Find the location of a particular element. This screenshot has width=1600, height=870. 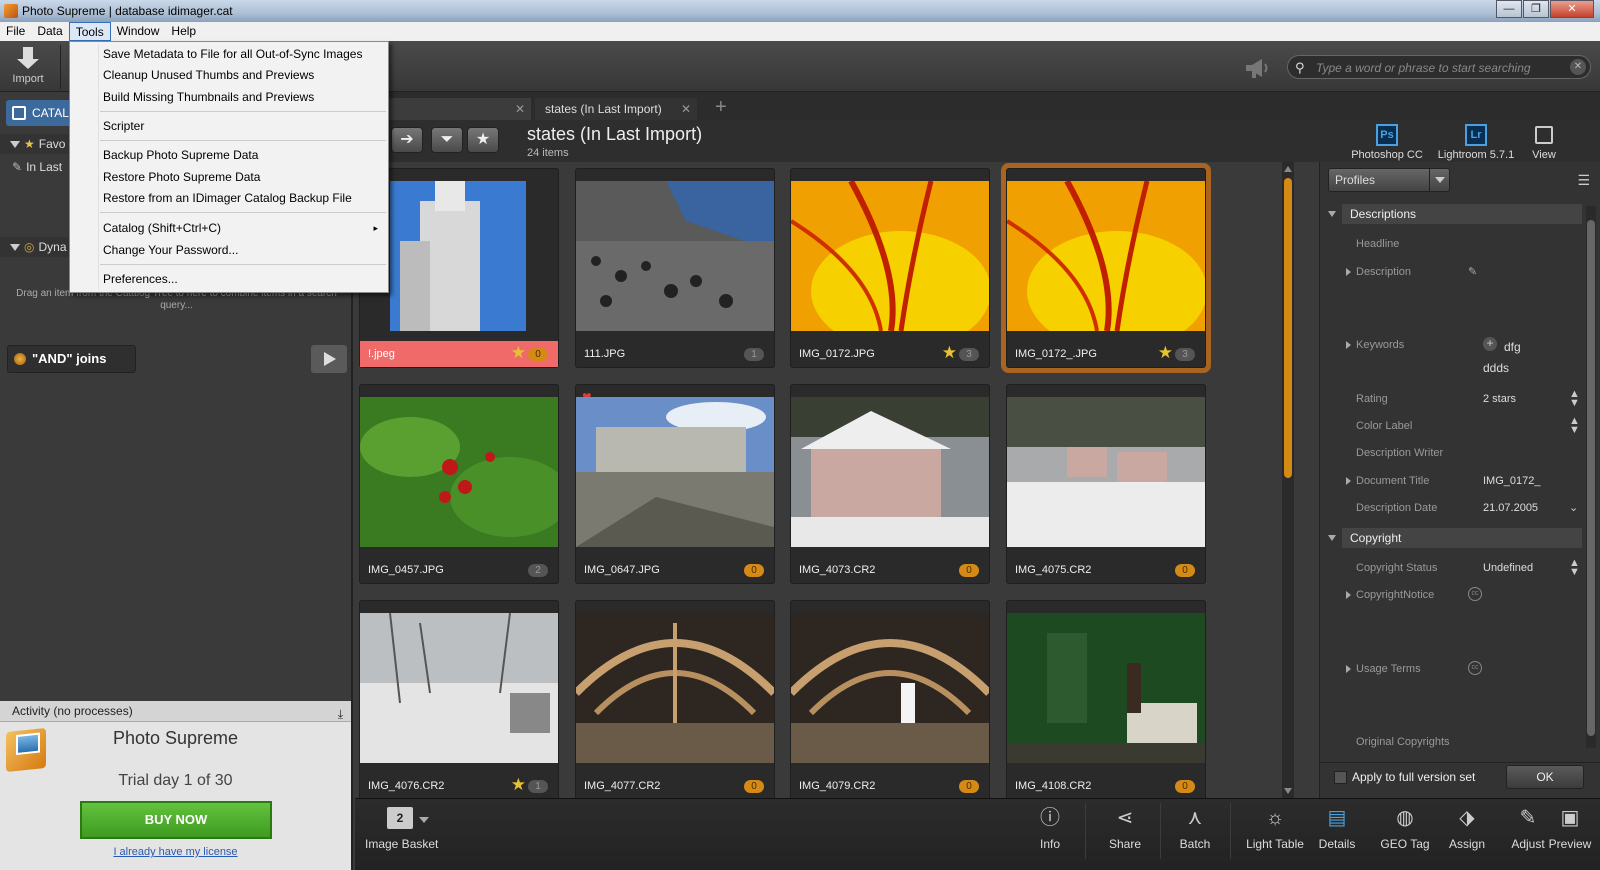

document-title-value: IMG_0172_ is located at coordinates (1511, 481).